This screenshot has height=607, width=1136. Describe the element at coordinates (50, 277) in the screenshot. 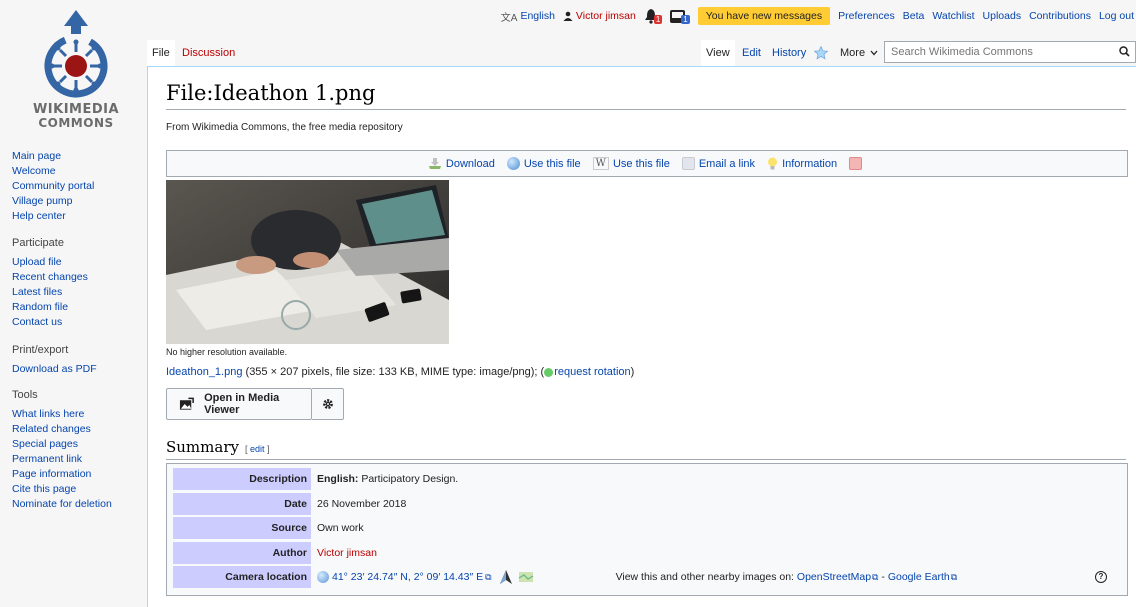

I see `sidebar-item-recent-changes: Recent changes` at that location.